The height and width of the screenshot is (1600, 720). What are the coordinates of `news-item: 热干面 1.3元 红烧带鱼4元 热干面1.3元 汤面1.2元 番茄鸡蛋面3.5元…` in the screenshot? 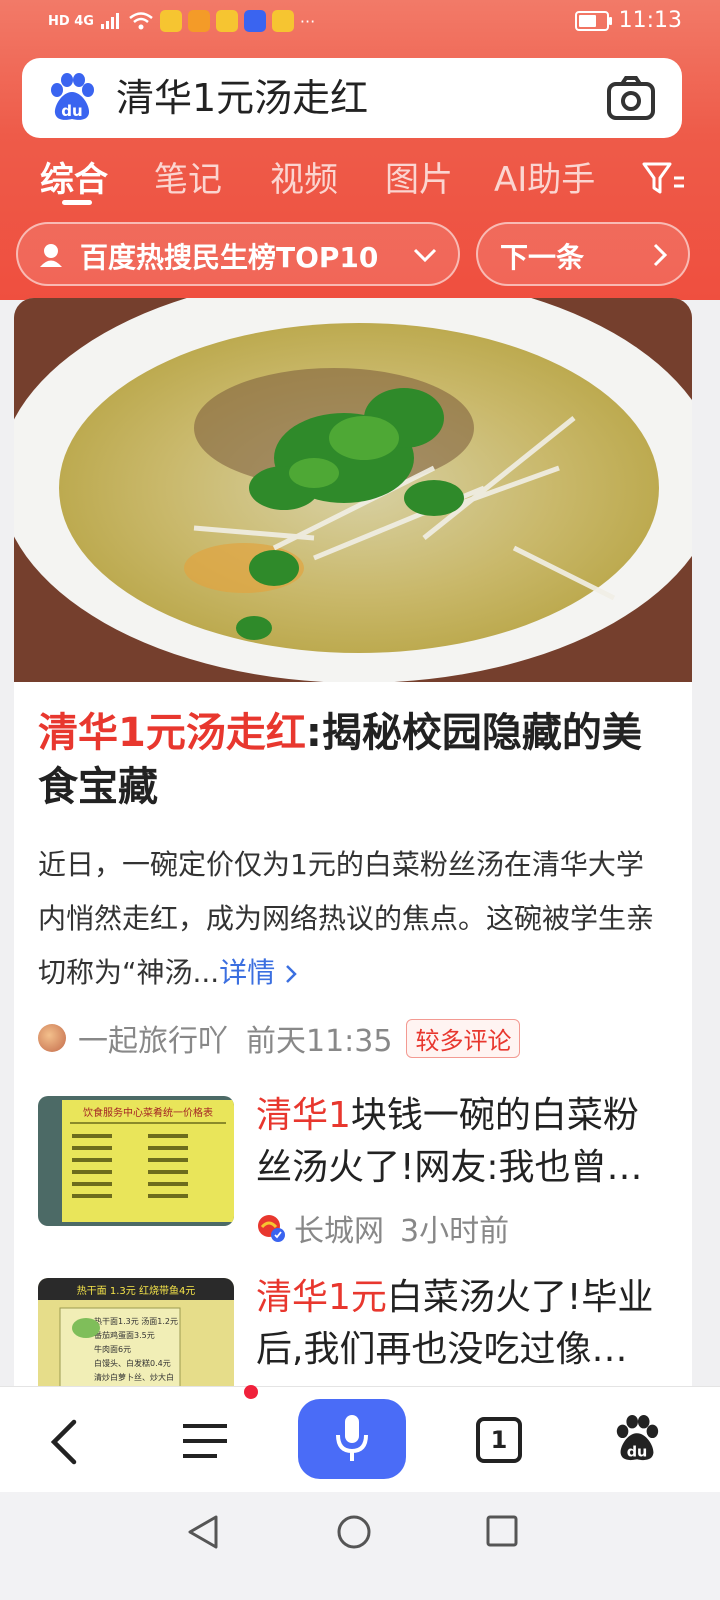 It's located at (358, 1337).